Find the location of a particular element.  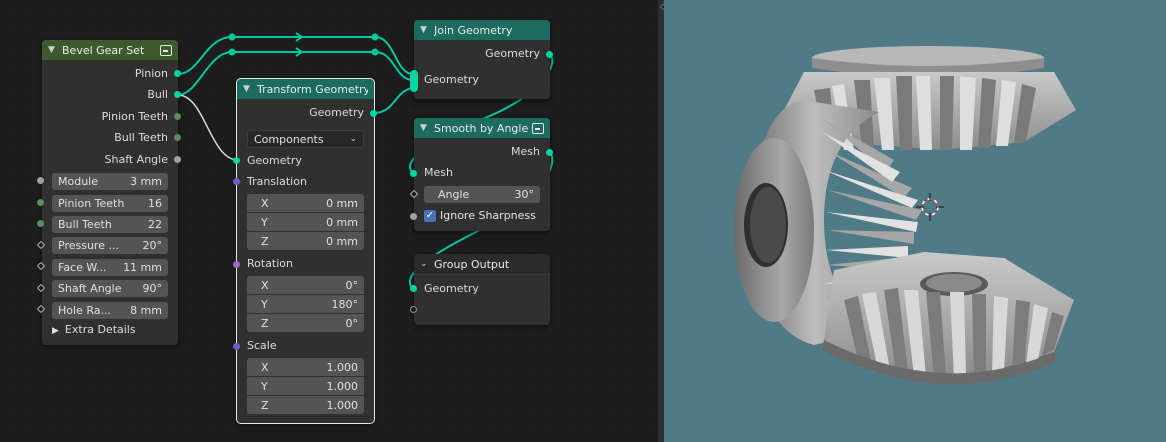

socket-pinion-teeth is located at coordinates (177, 116).